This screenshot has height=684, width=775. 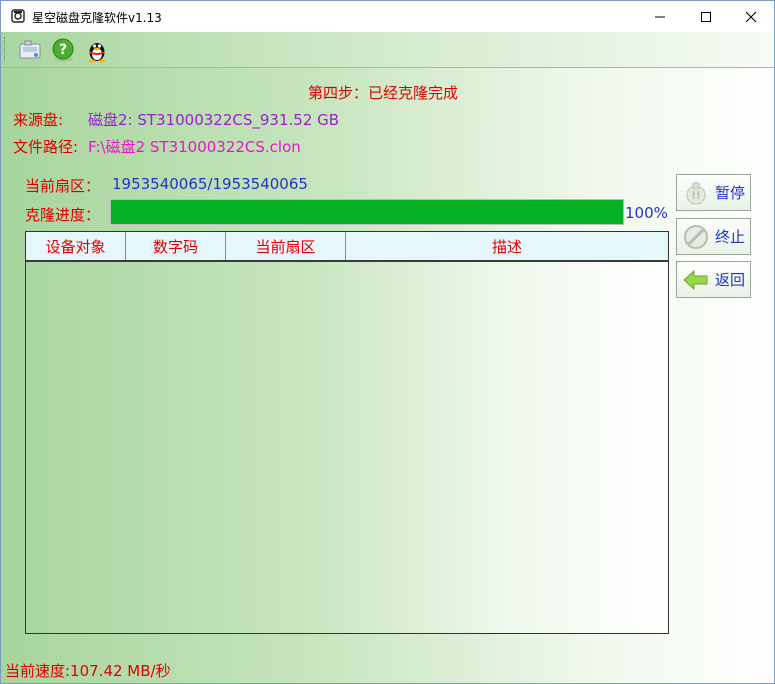 I want to click on progress-bar, so click(x=367, y=212).